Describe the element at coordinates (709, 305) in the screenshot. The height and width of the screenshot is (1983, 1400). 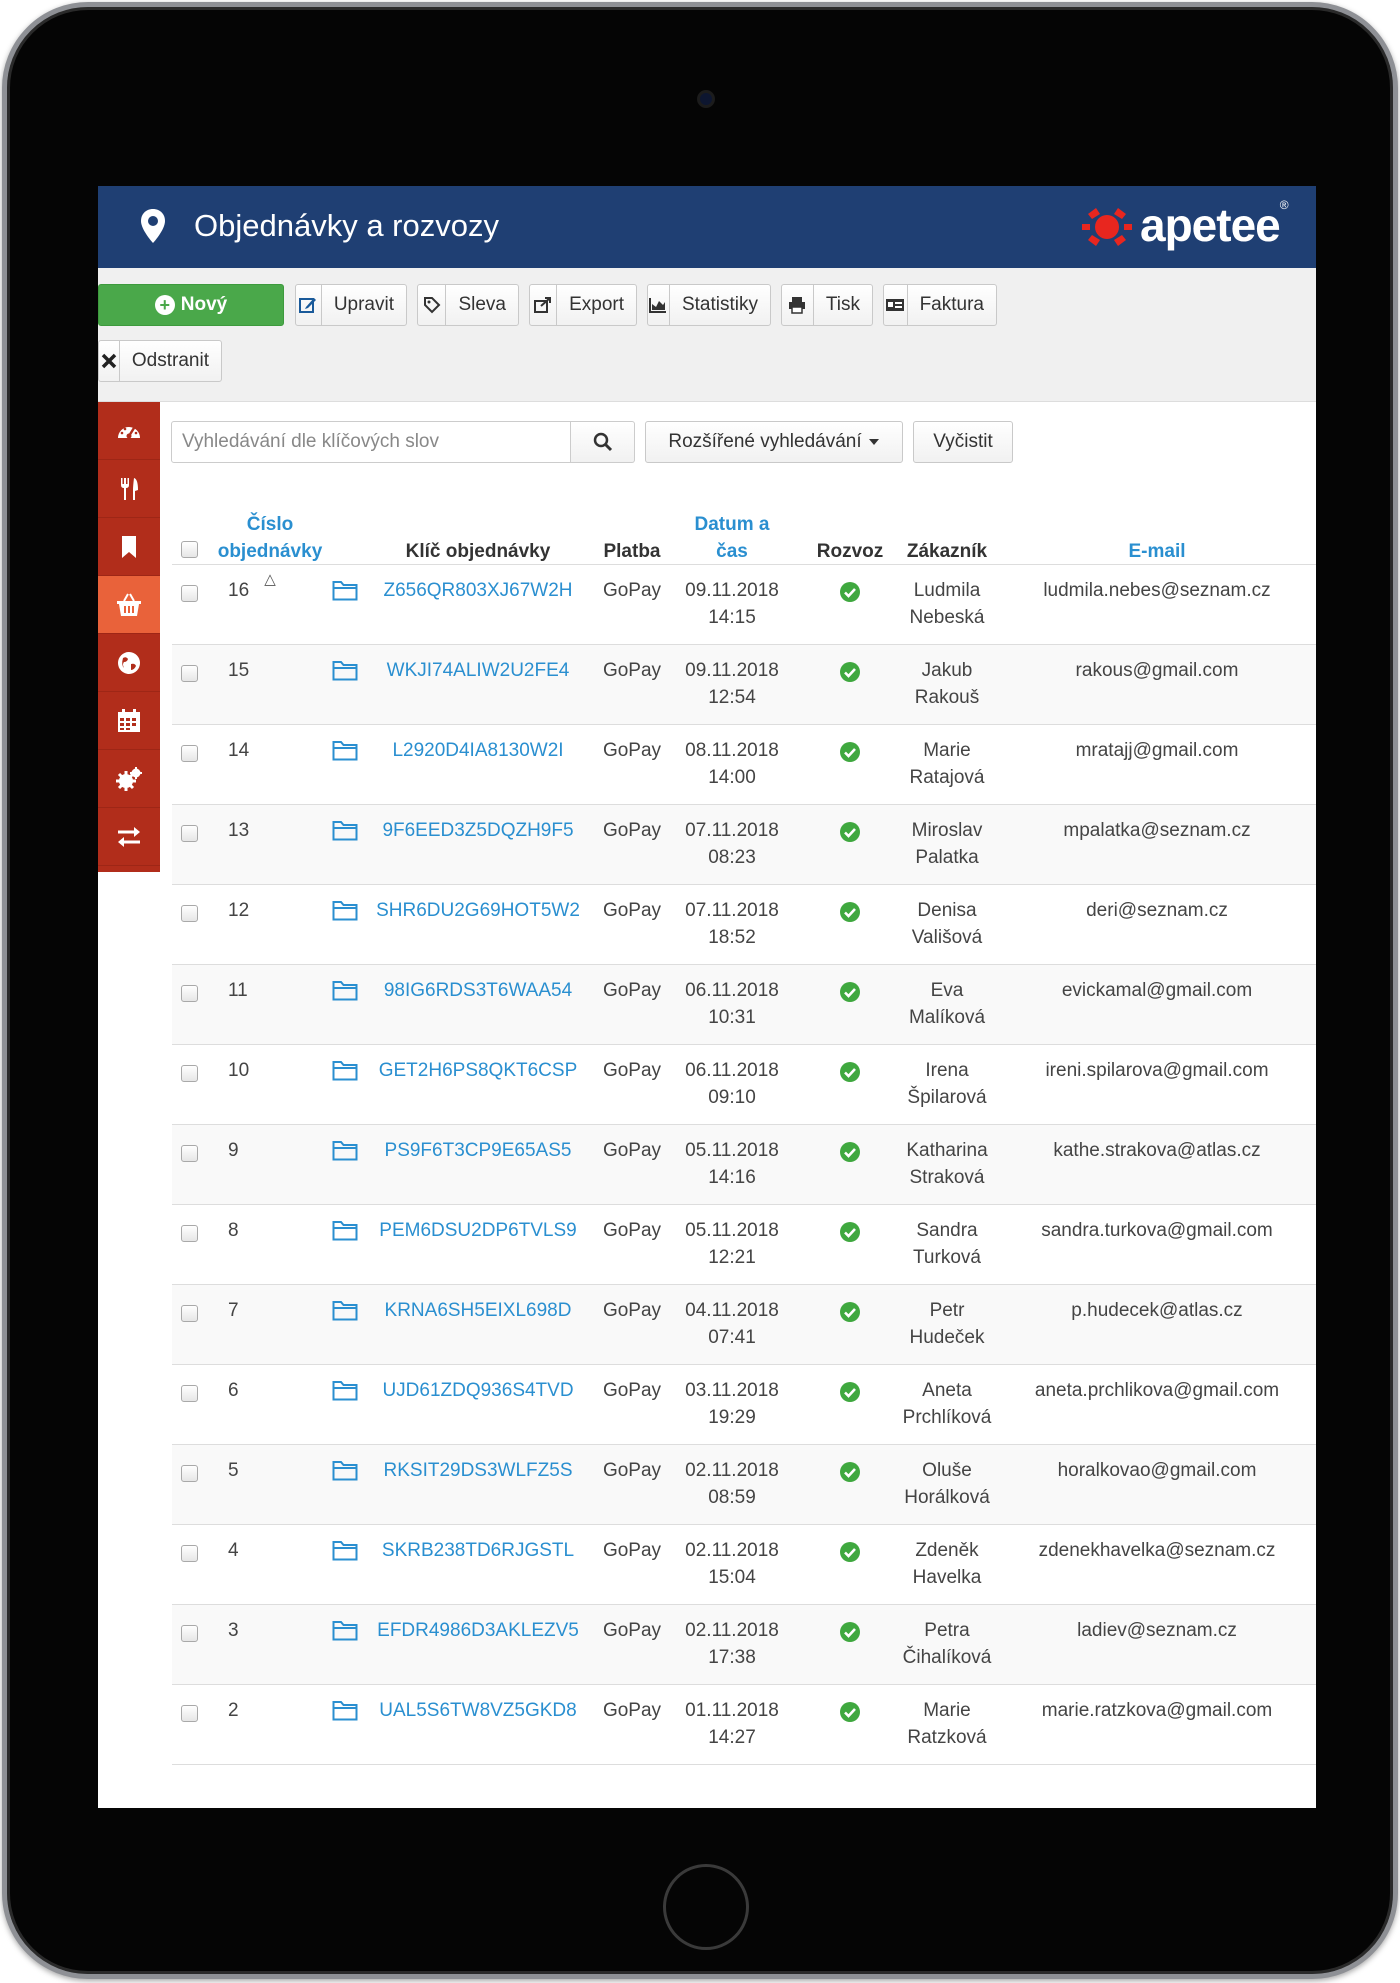
I see `statistics-button: Statistiky` at that location.